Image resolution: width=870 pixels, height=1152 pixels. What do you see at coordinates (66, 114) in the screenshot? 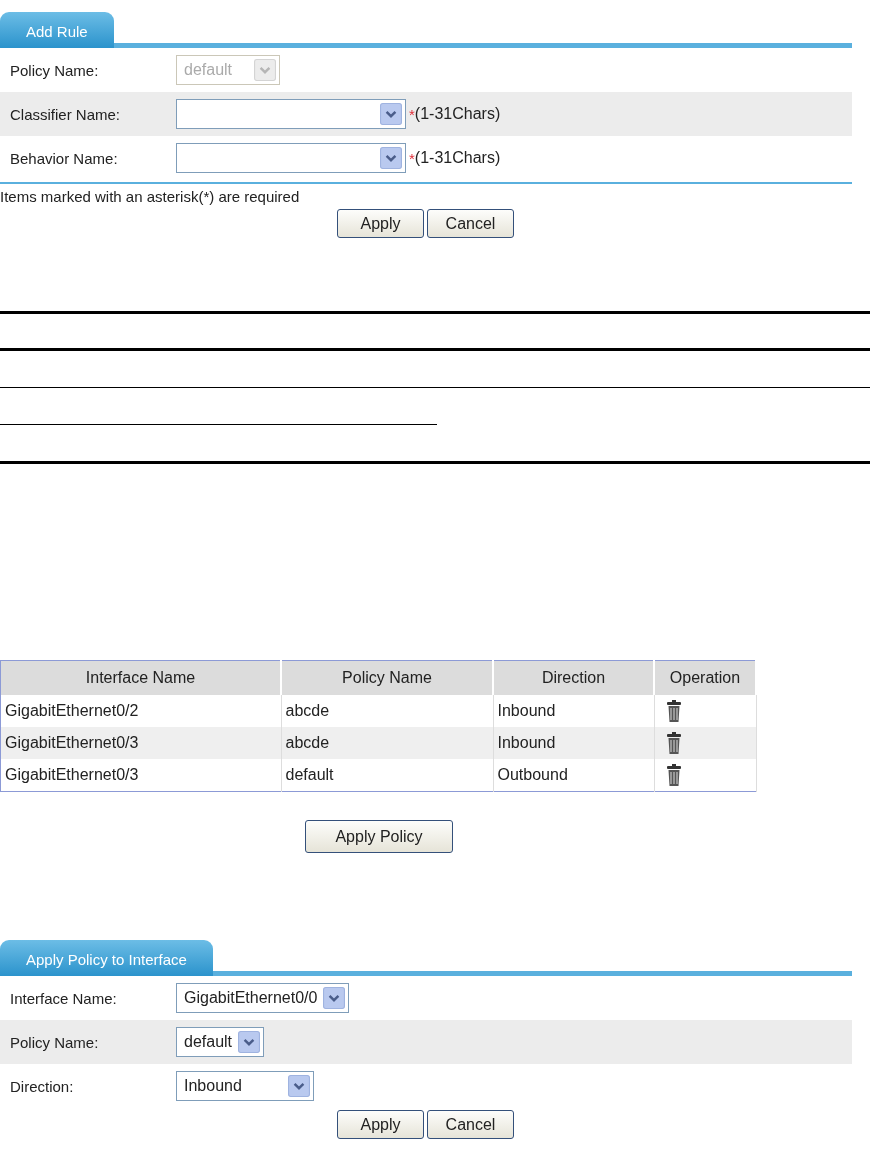
I see `field-label: Classifier Name:` at bounding box center [66, 114].